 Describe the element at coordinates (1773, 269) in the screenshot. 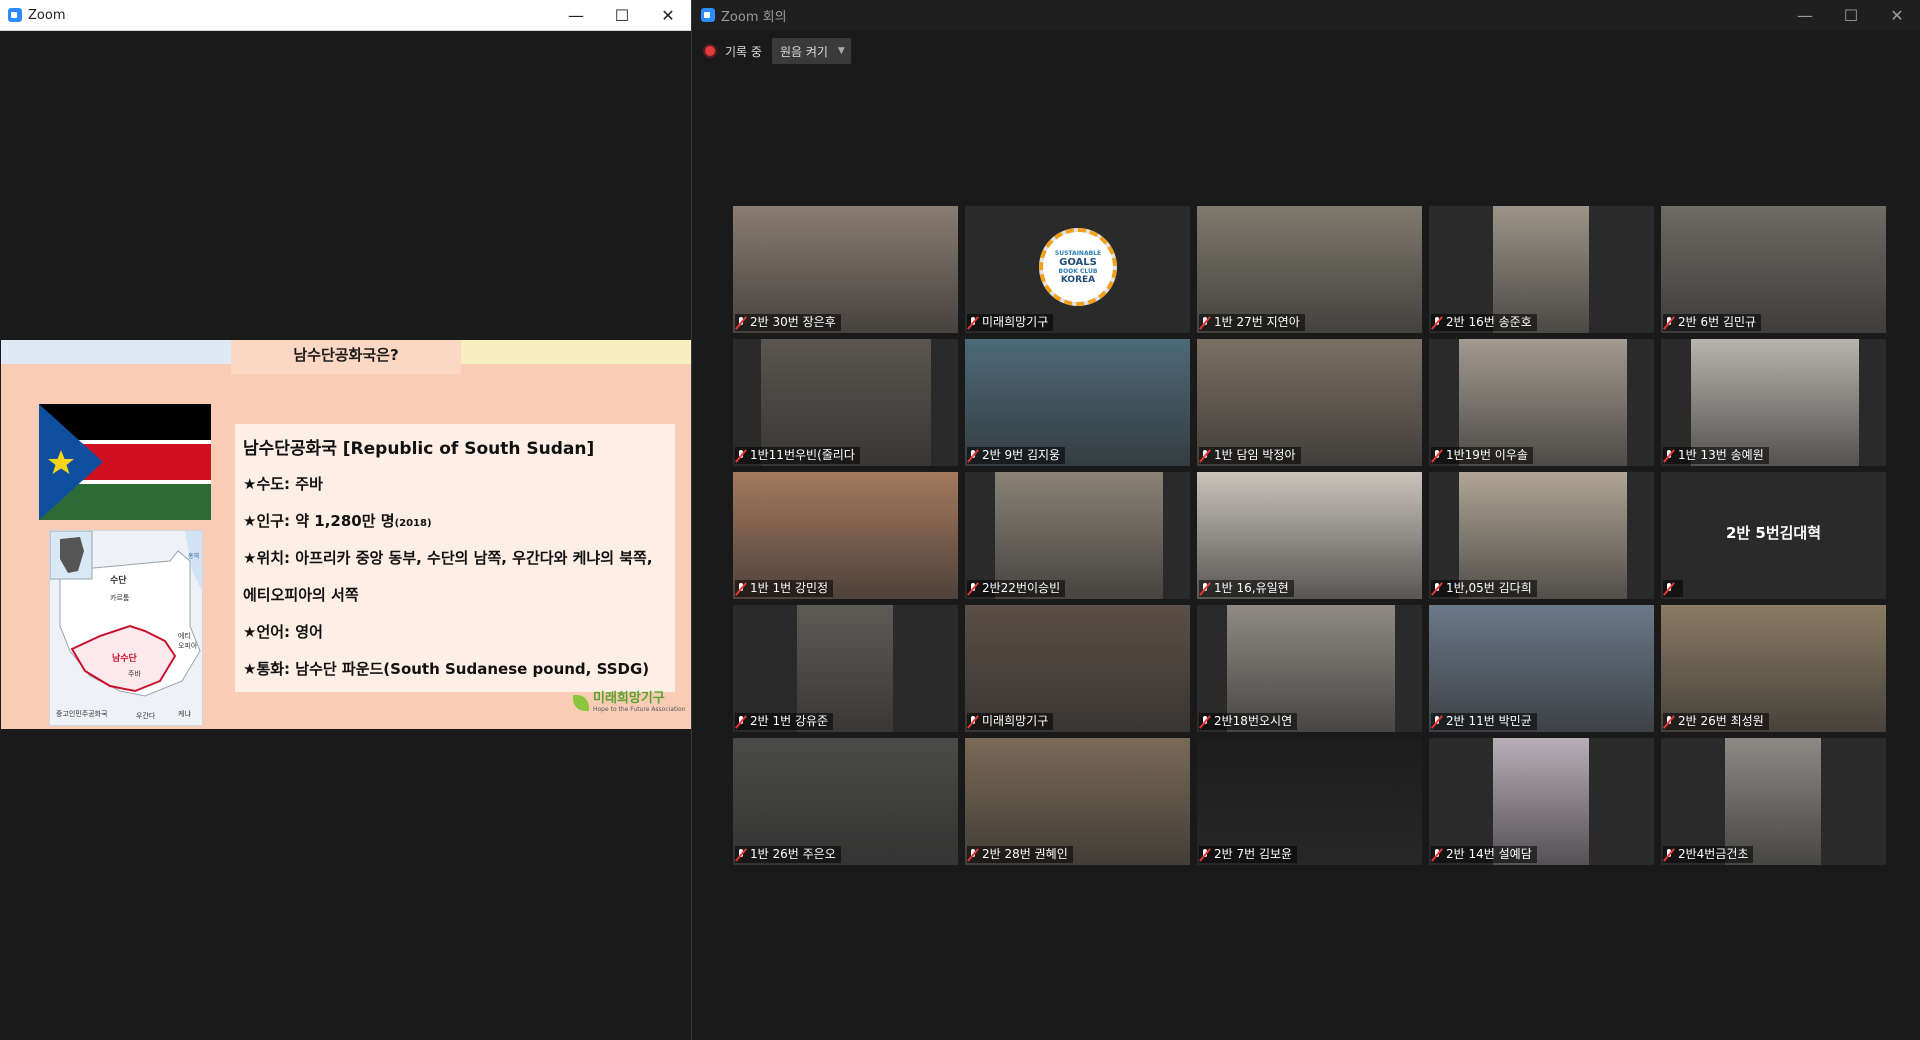

I see `participant-tile: 2반 6번 김민규` at that location.